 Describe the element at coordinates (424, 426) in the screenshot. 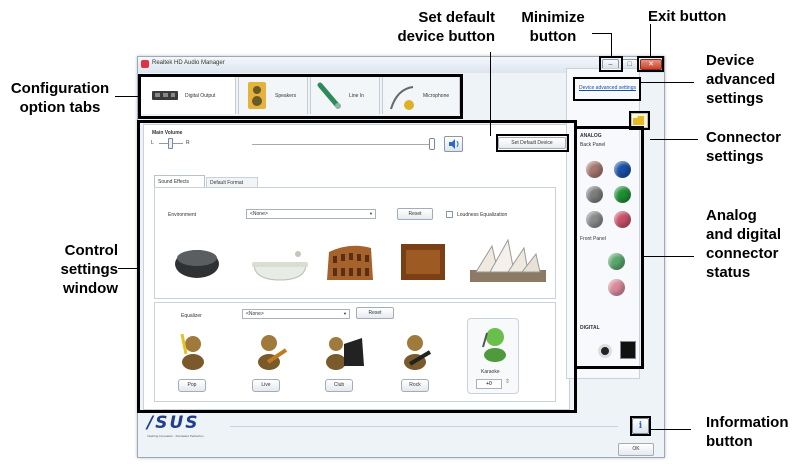

I see `footer-divider` at that location.